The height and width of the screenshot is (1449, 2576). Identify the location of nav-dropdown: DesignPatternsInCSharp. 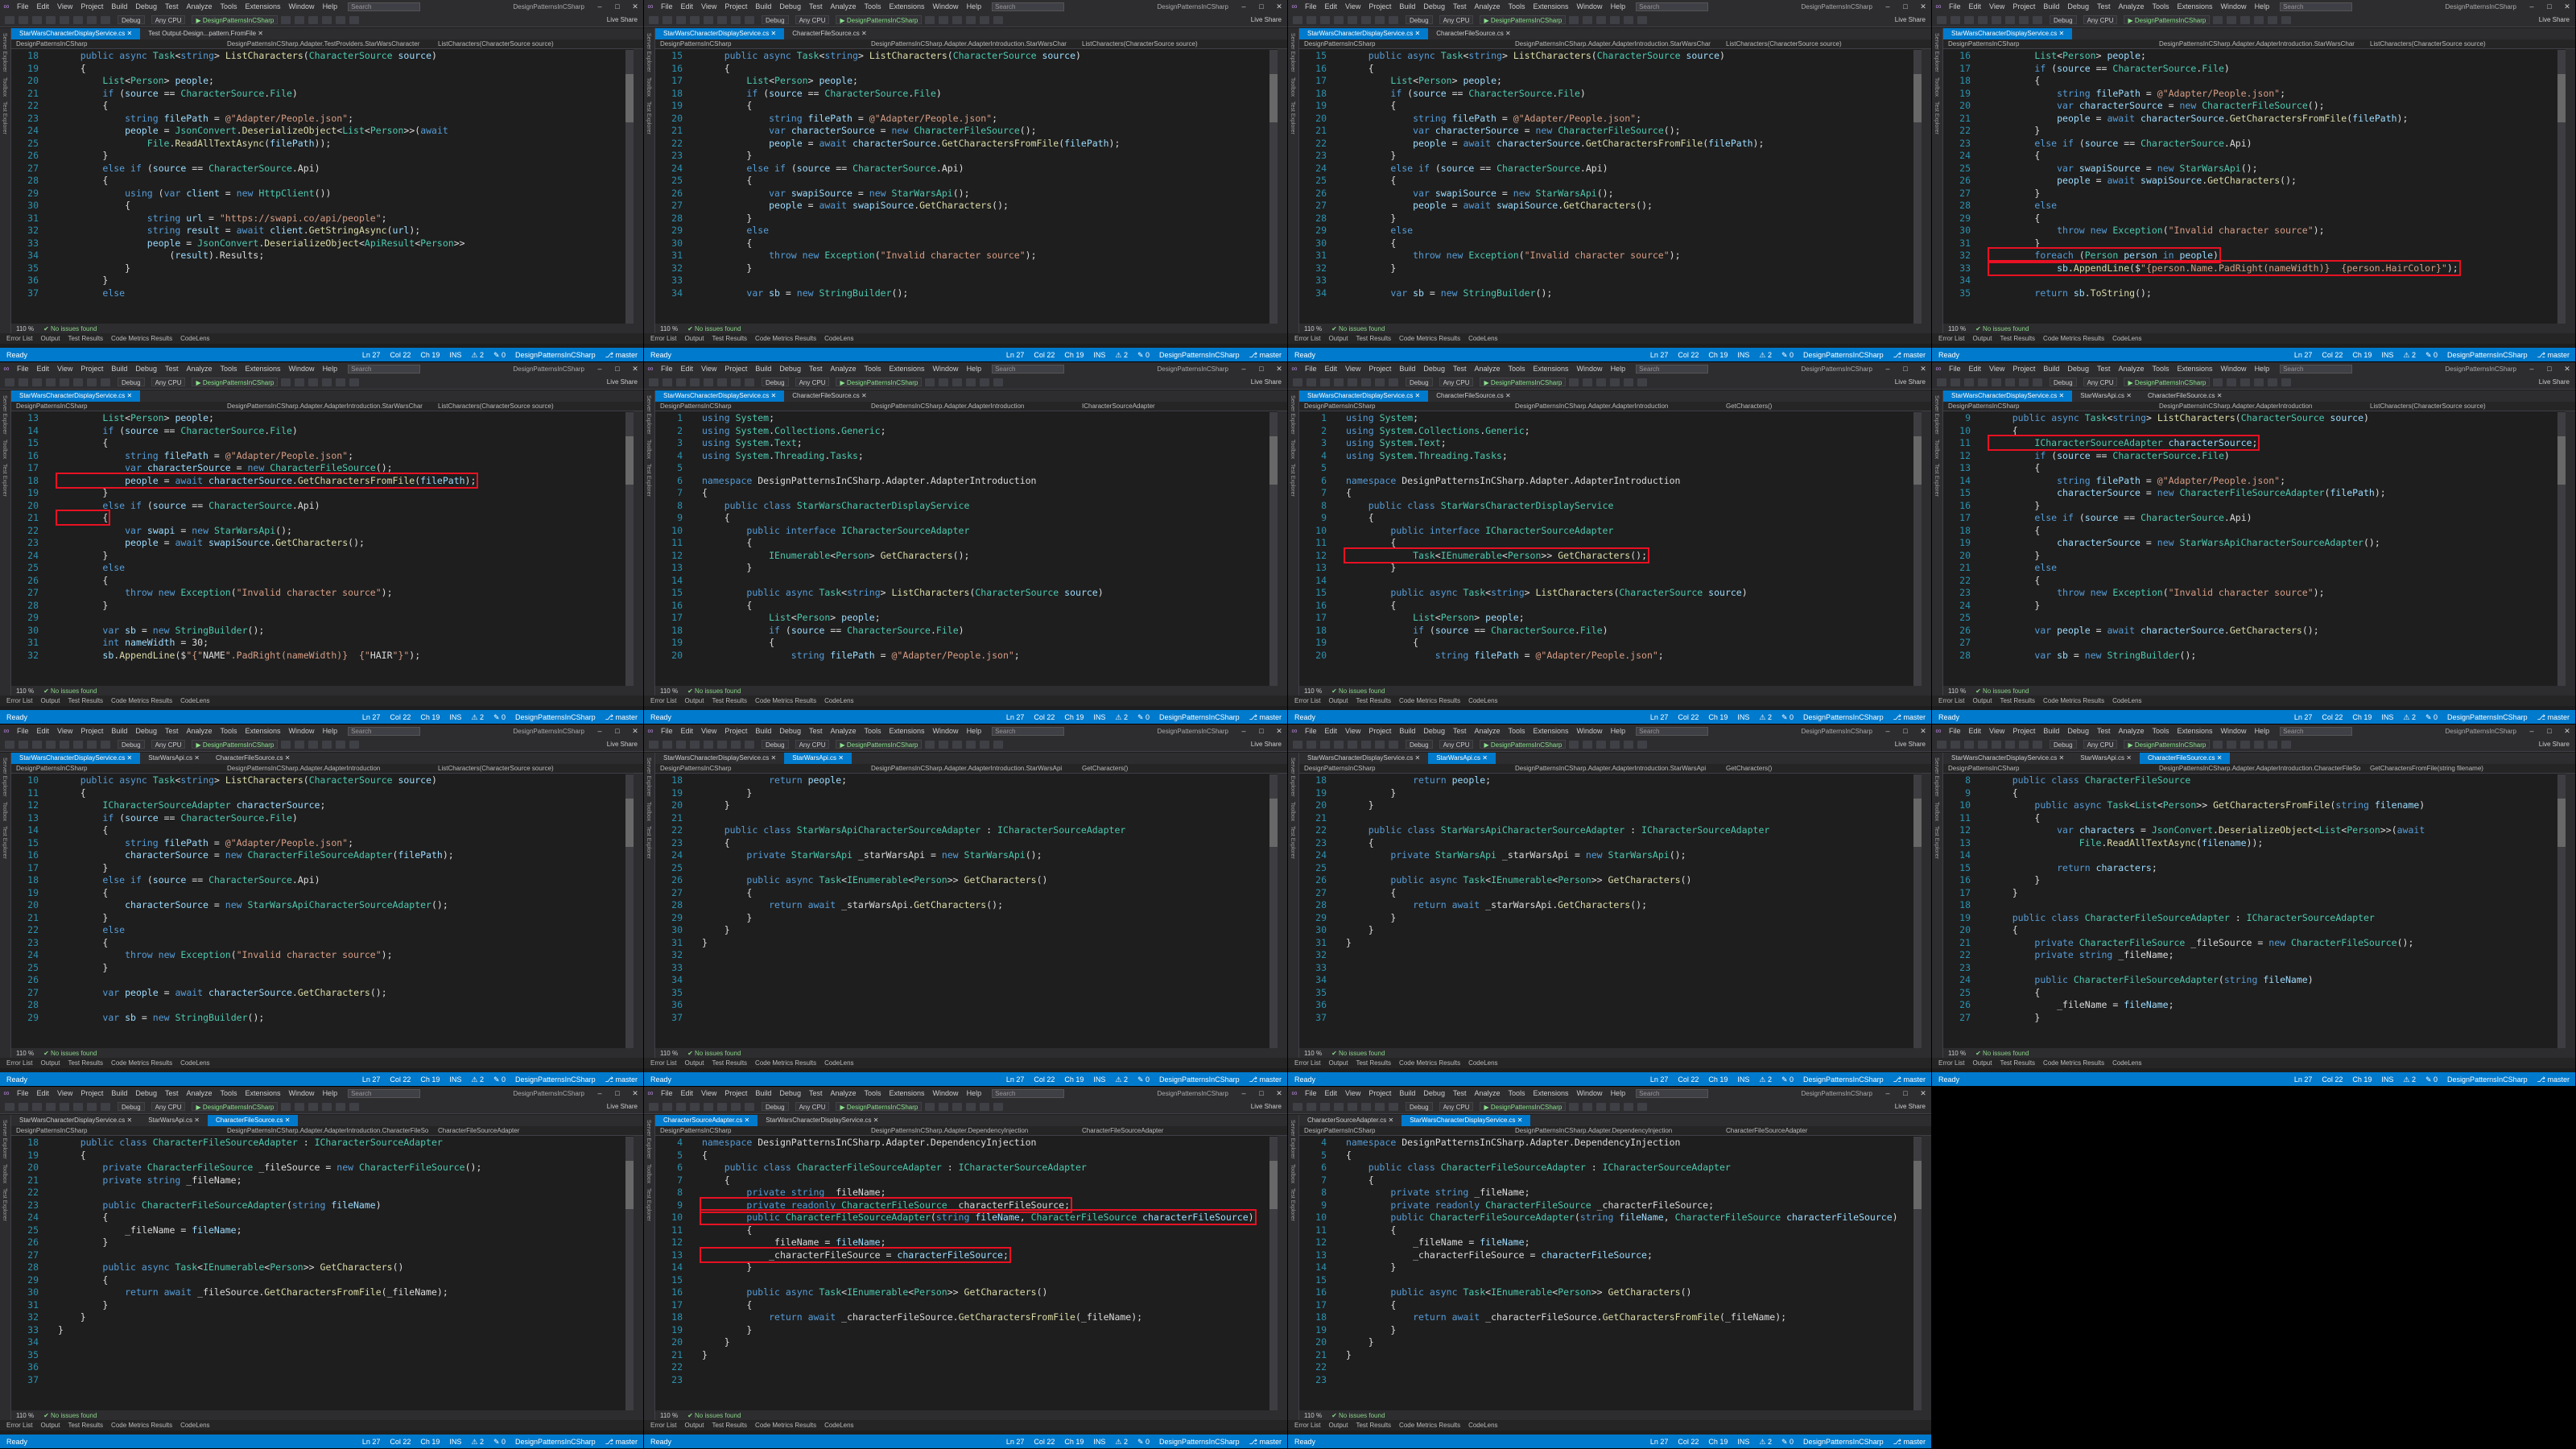
(760, 1130).